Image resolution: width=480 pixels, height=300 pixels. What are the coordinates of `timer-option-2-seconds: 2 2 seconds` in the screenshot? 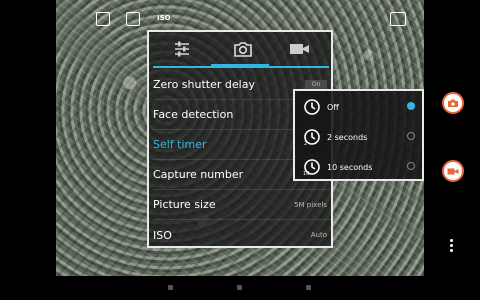 It's located at (361, 137).